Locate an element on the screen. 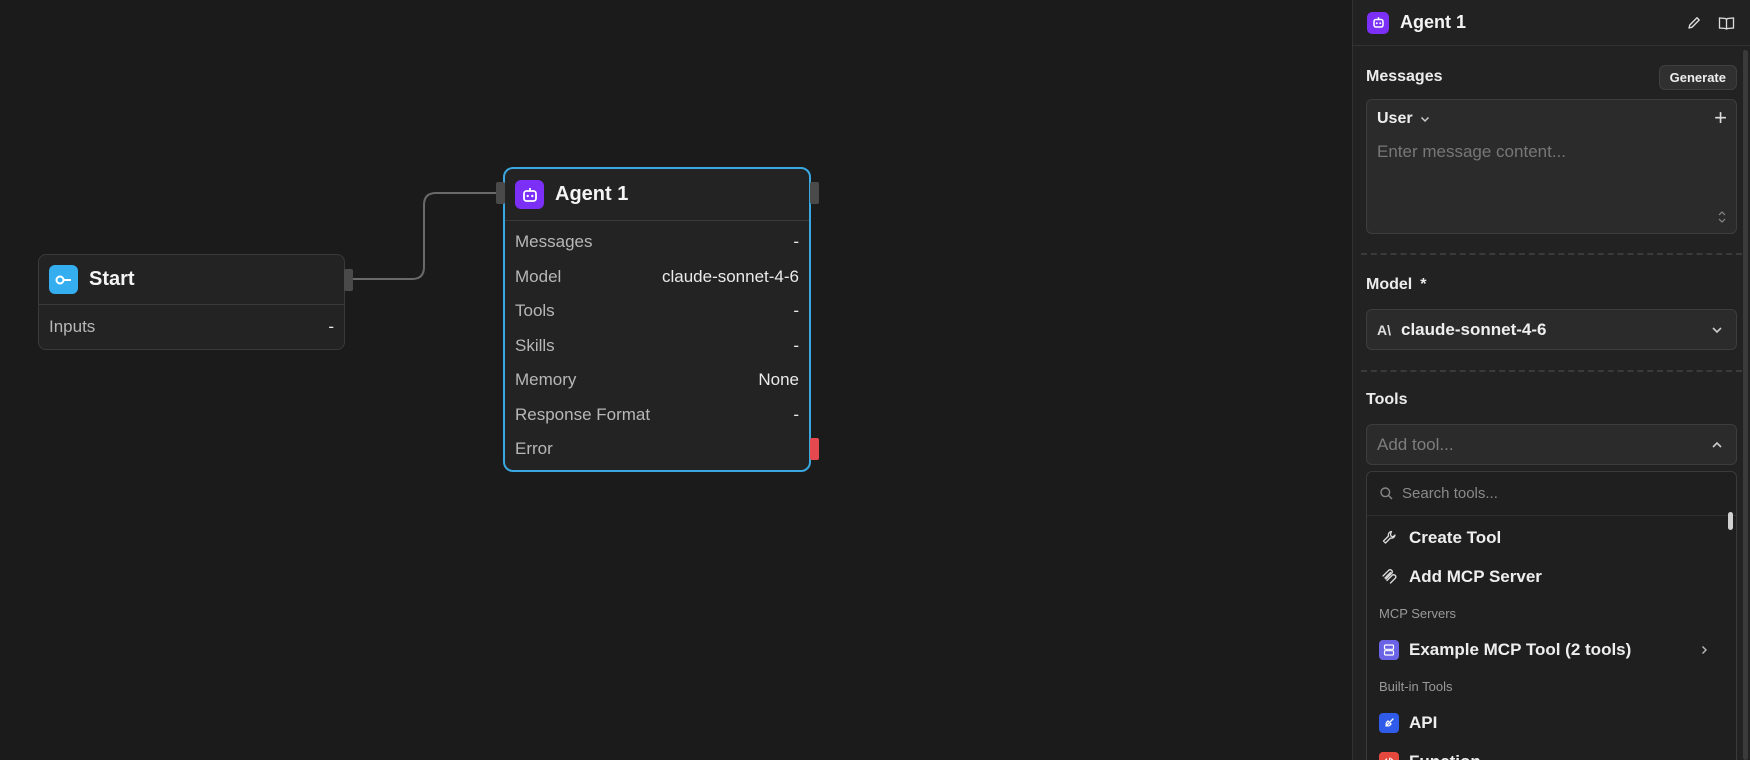 This screenshot has width=1750, height=760. chevron-right-icon is located at coordinates (1704, 650).